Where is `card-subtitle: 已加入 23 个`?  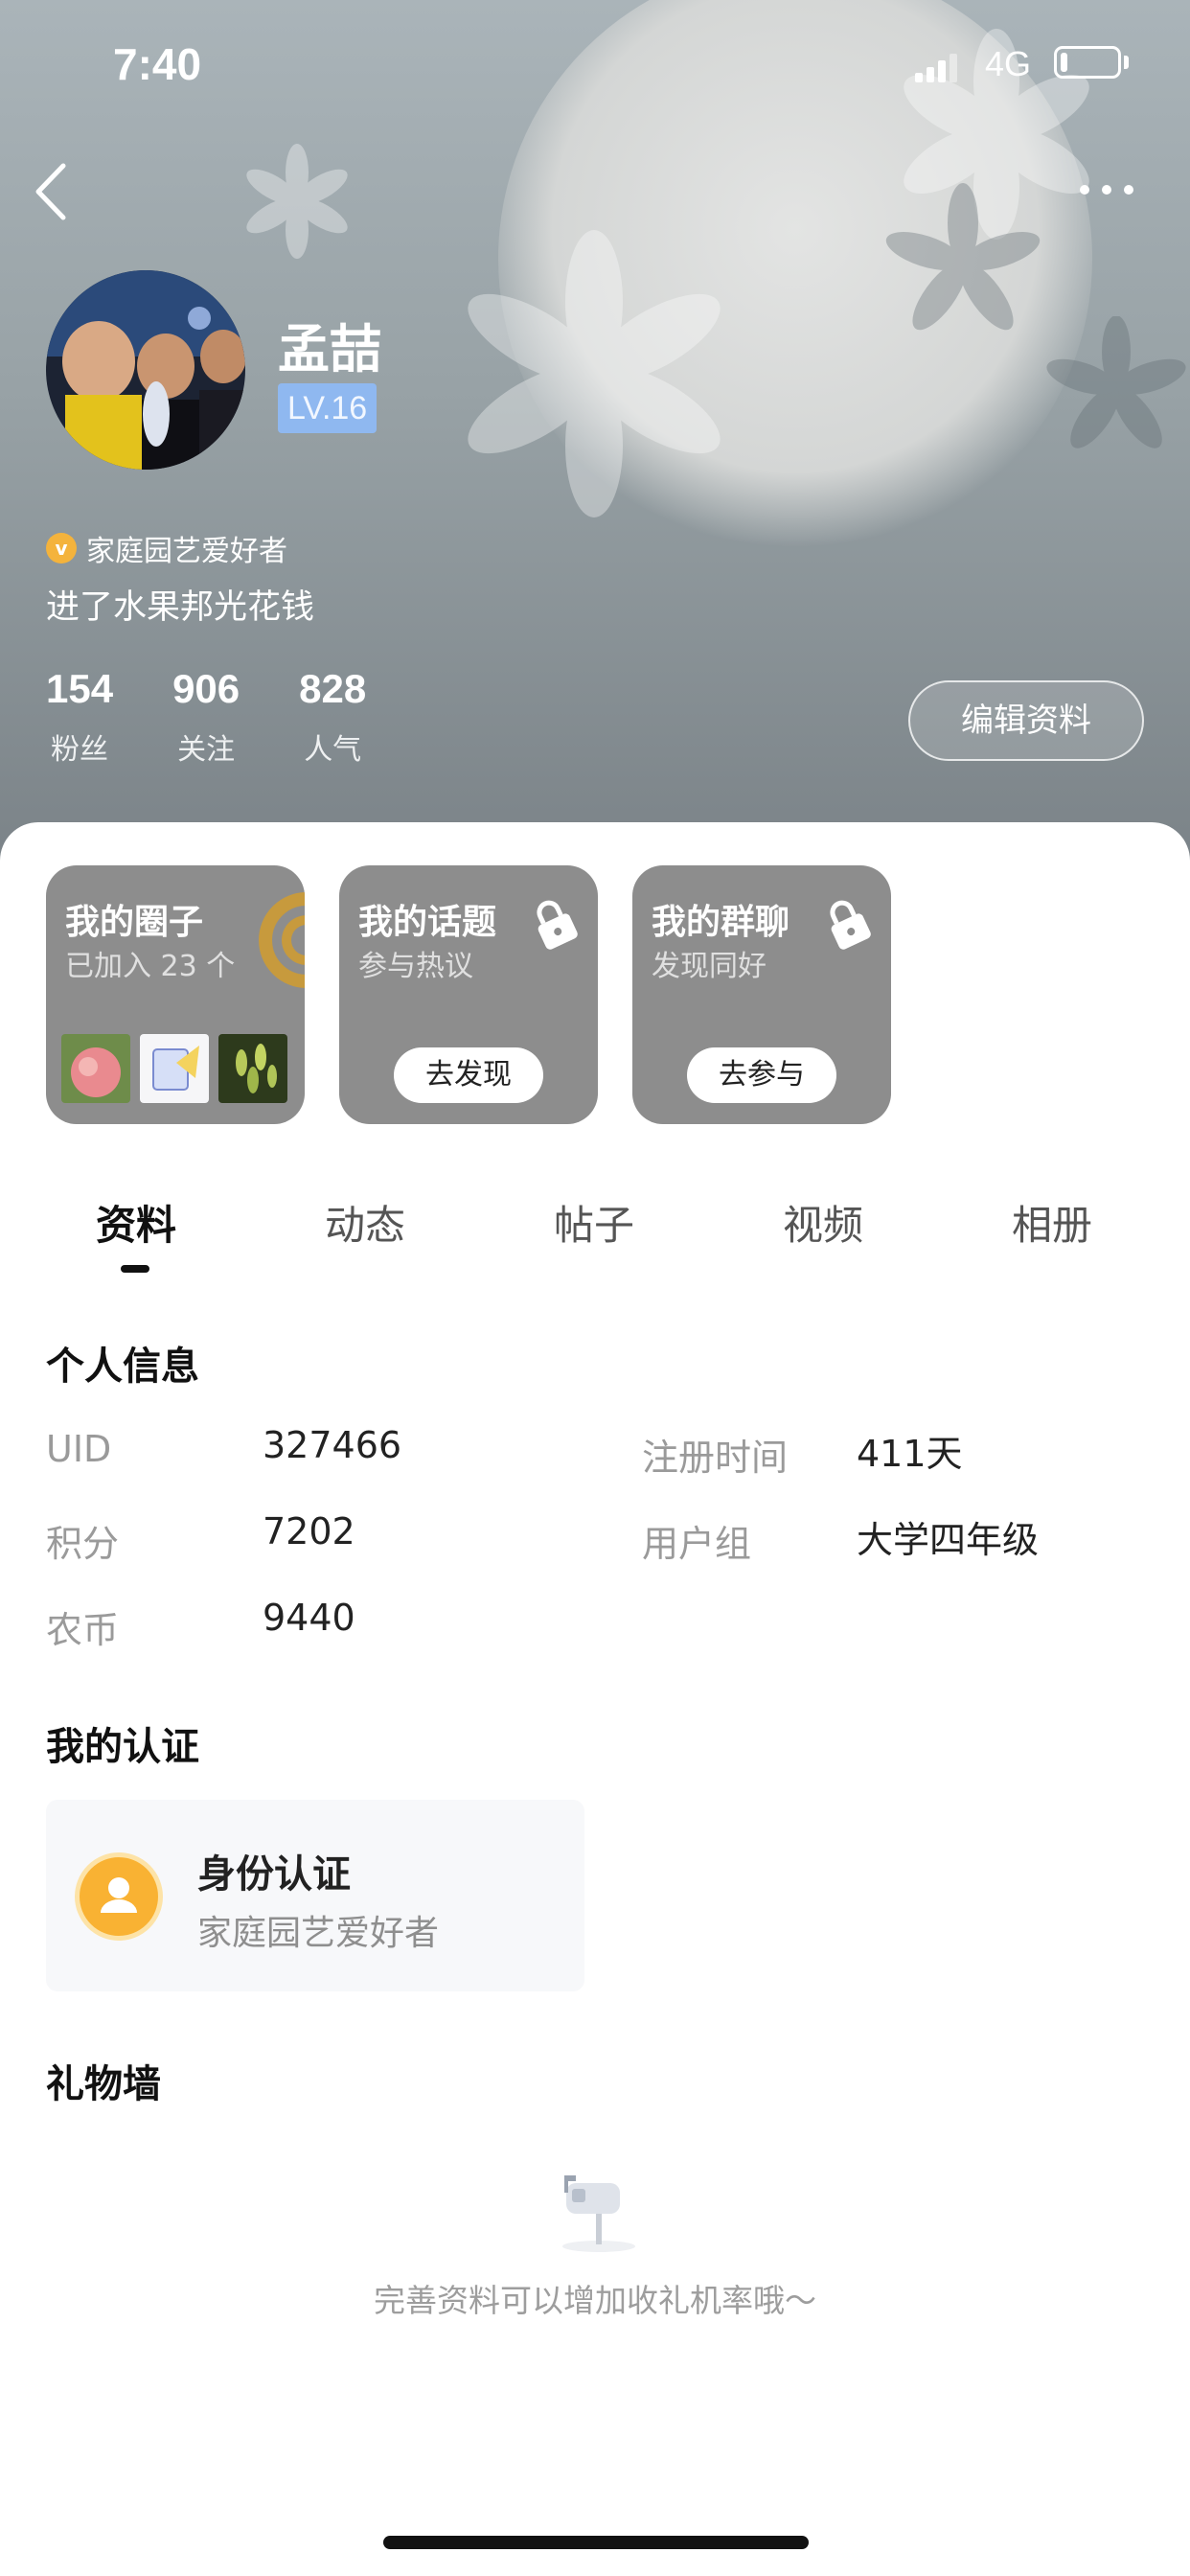 card-subtitle: 已加入 23 个 is located at coordinates (151, 966).